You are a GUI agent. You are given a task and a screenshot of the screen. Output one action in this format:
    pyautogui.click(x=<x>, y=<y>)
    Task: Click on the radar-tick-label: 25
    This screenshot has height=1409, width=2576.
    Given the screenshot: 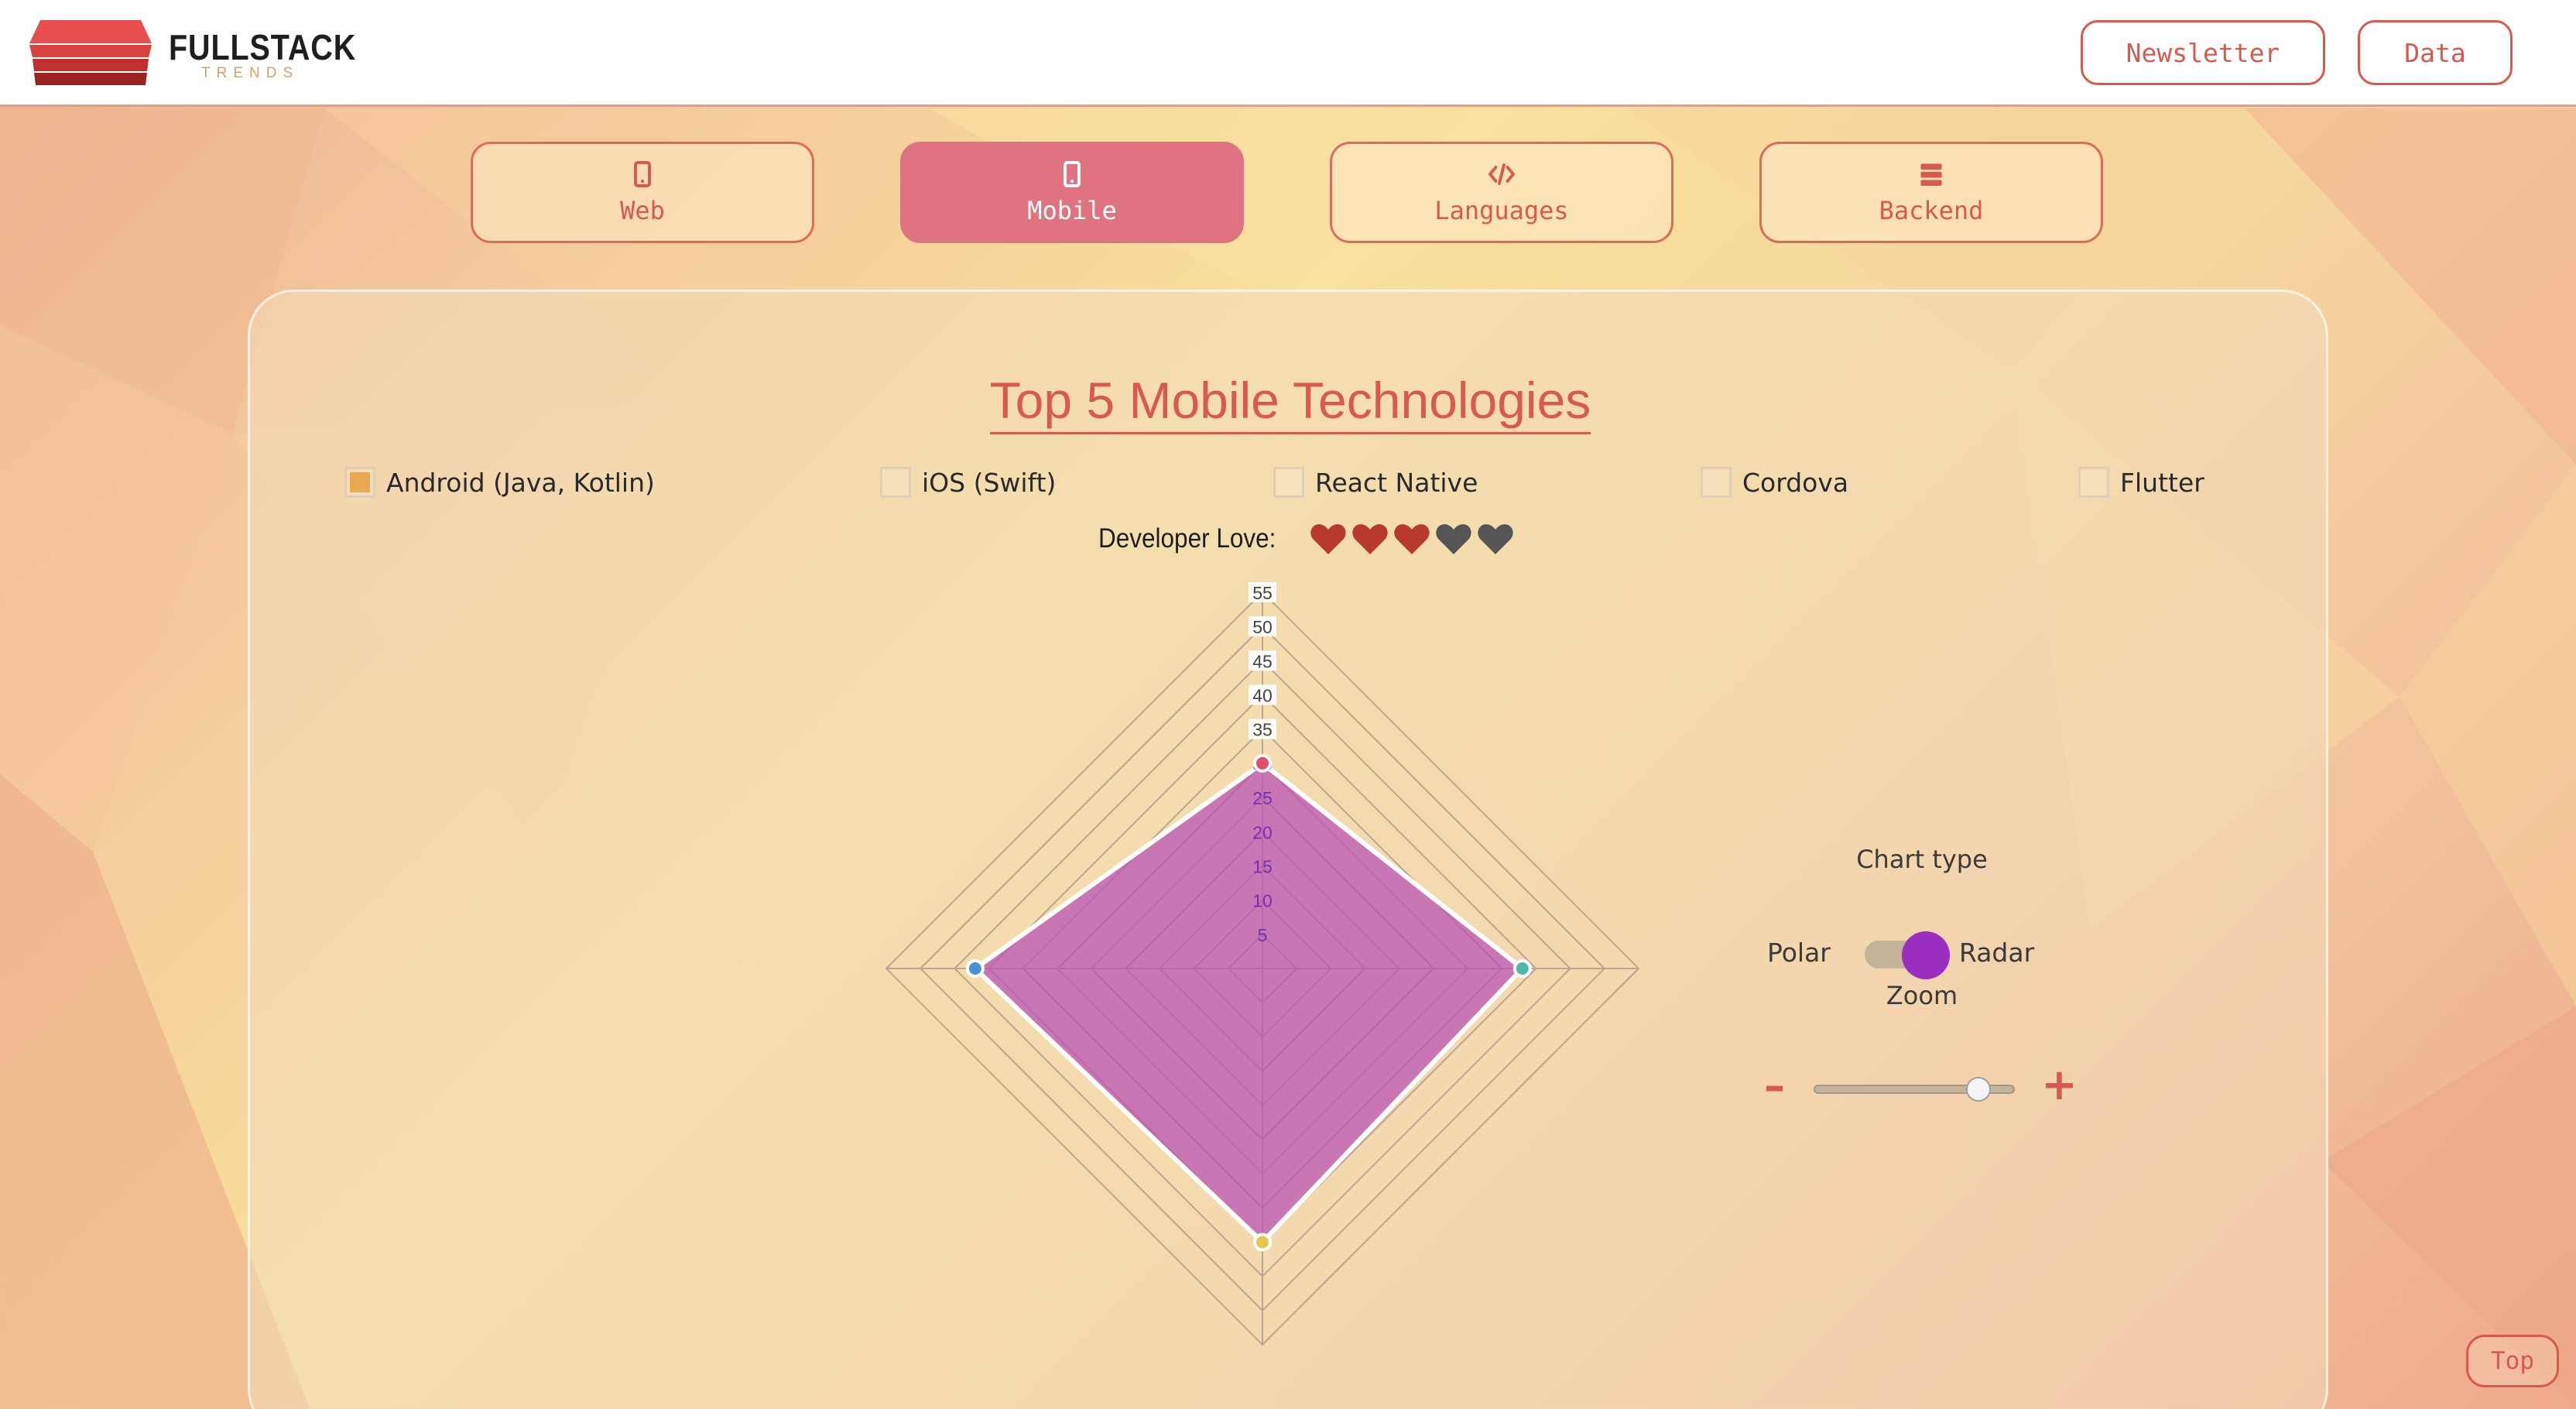 What is the action you would take?
    pyautogui.click(x=1262, y=798)
    